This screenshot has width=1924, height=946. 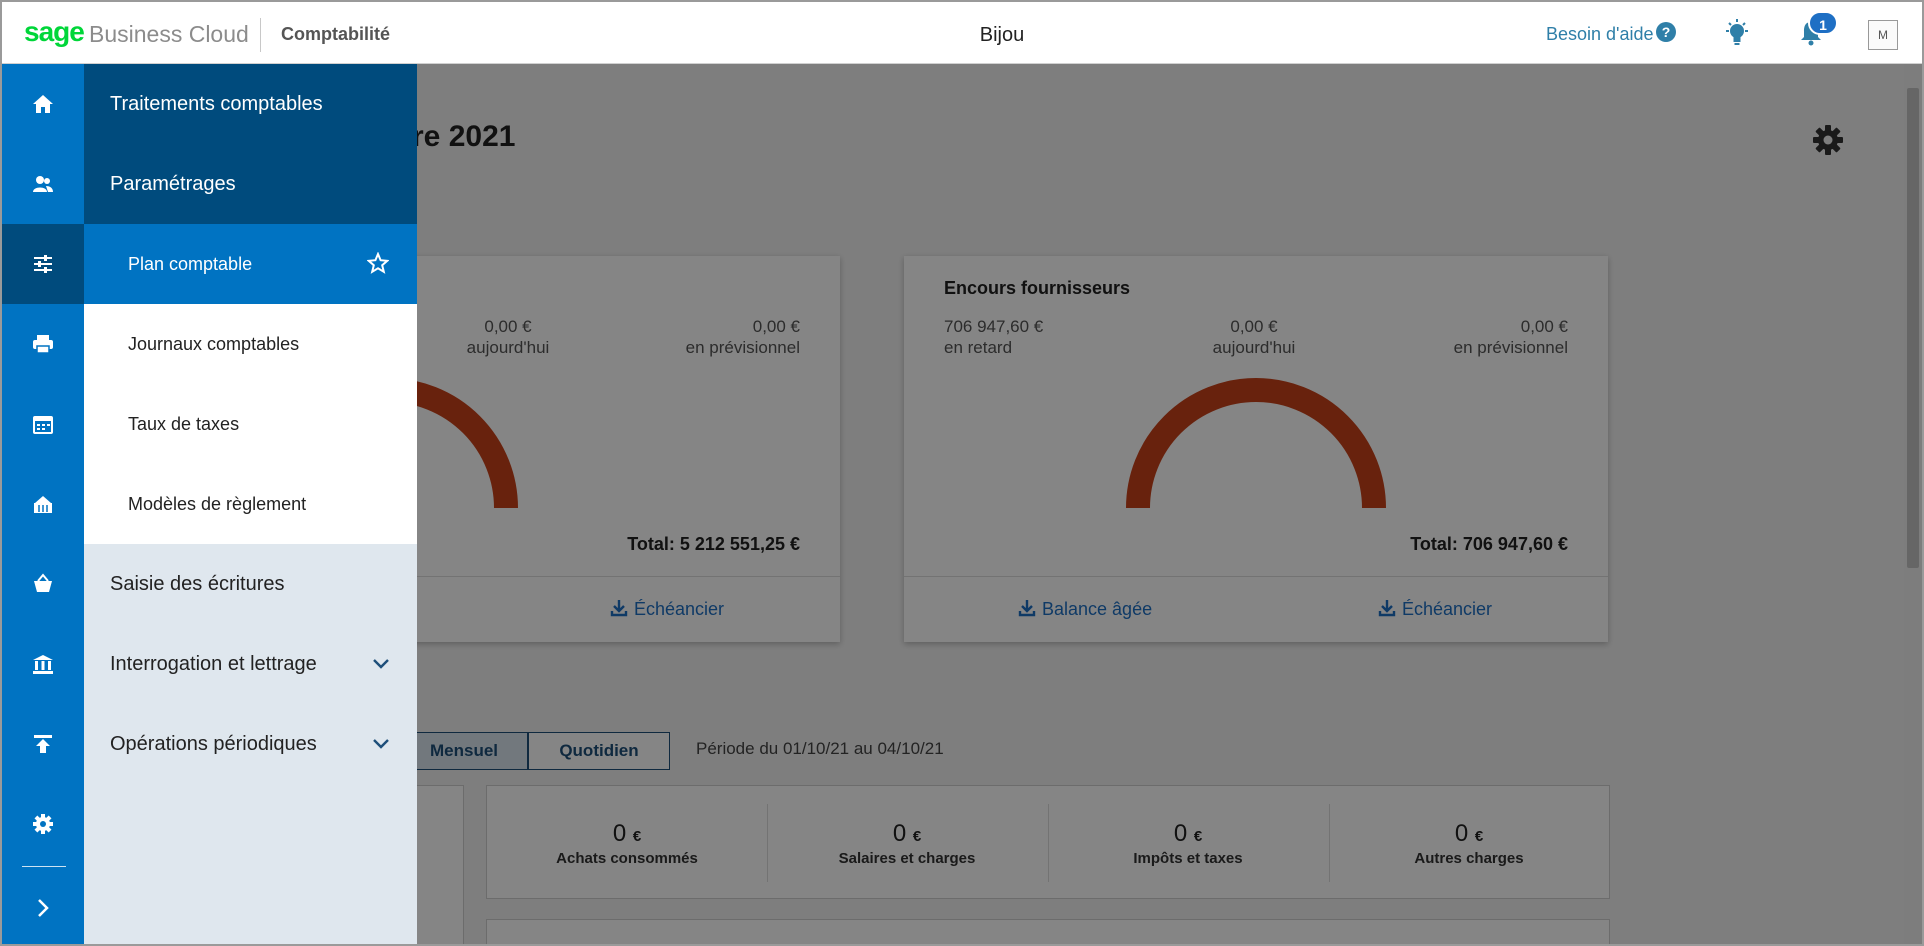 I want to click on home-nav, so click(x=43, y=104).